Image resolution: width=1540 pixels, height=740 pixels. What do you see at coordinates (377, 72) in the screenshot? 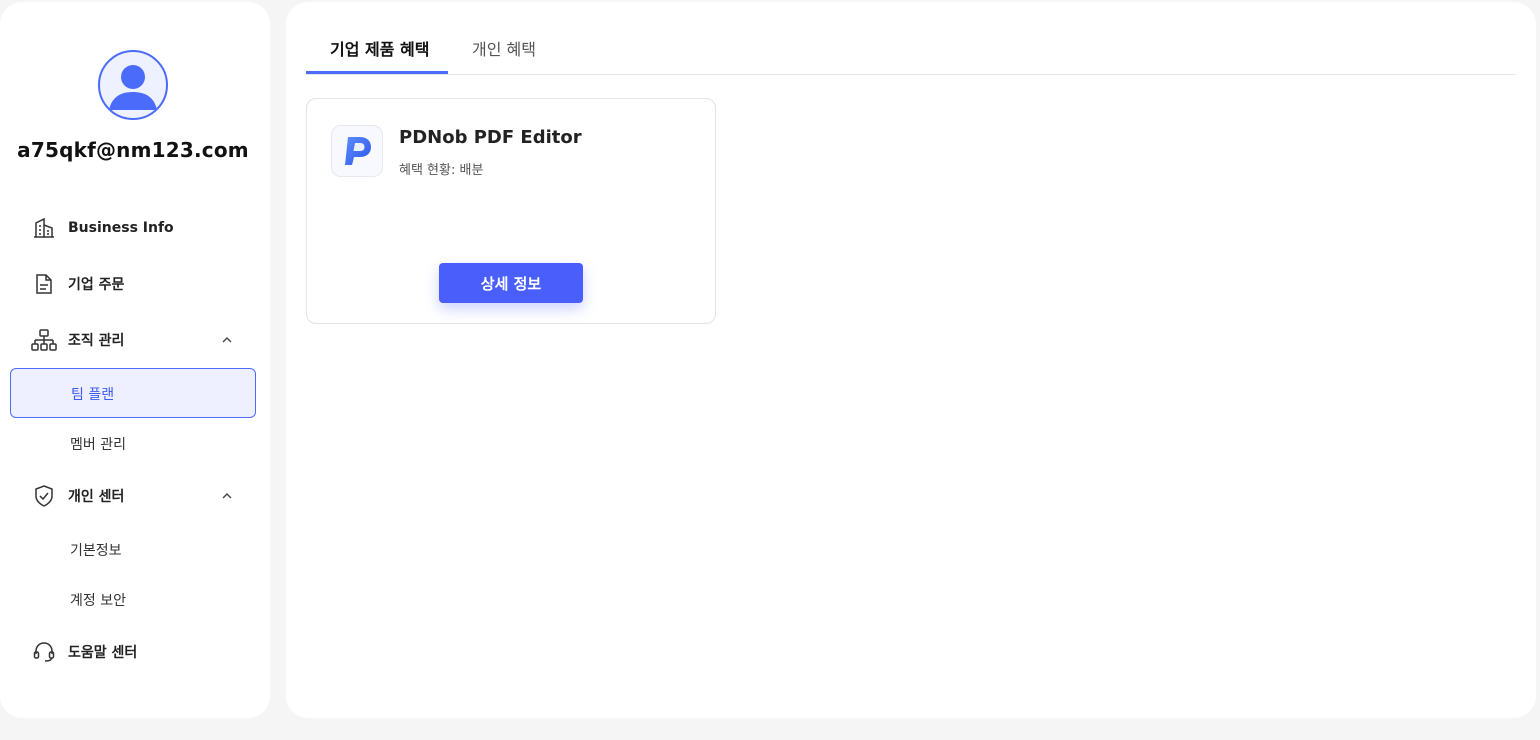
I see `active-tab-indicator` at bounding box center [377, 72].